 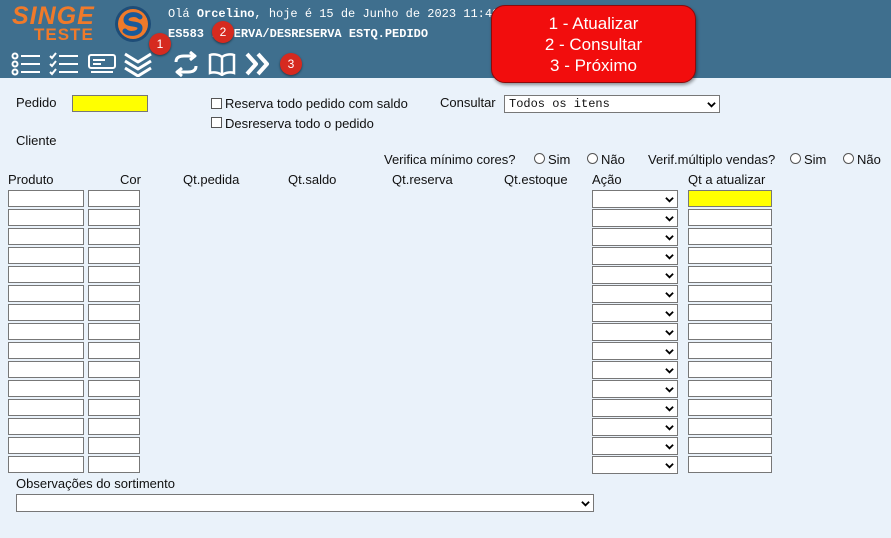 What do you see at coordinates (592, 158) in the screenshot?
I see `verifica-minimo-nao-radio` at bounding box center [592, 158].